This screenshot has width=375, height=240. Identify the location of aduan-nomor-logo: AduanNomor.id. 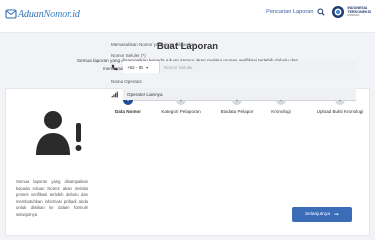
(42, 14).